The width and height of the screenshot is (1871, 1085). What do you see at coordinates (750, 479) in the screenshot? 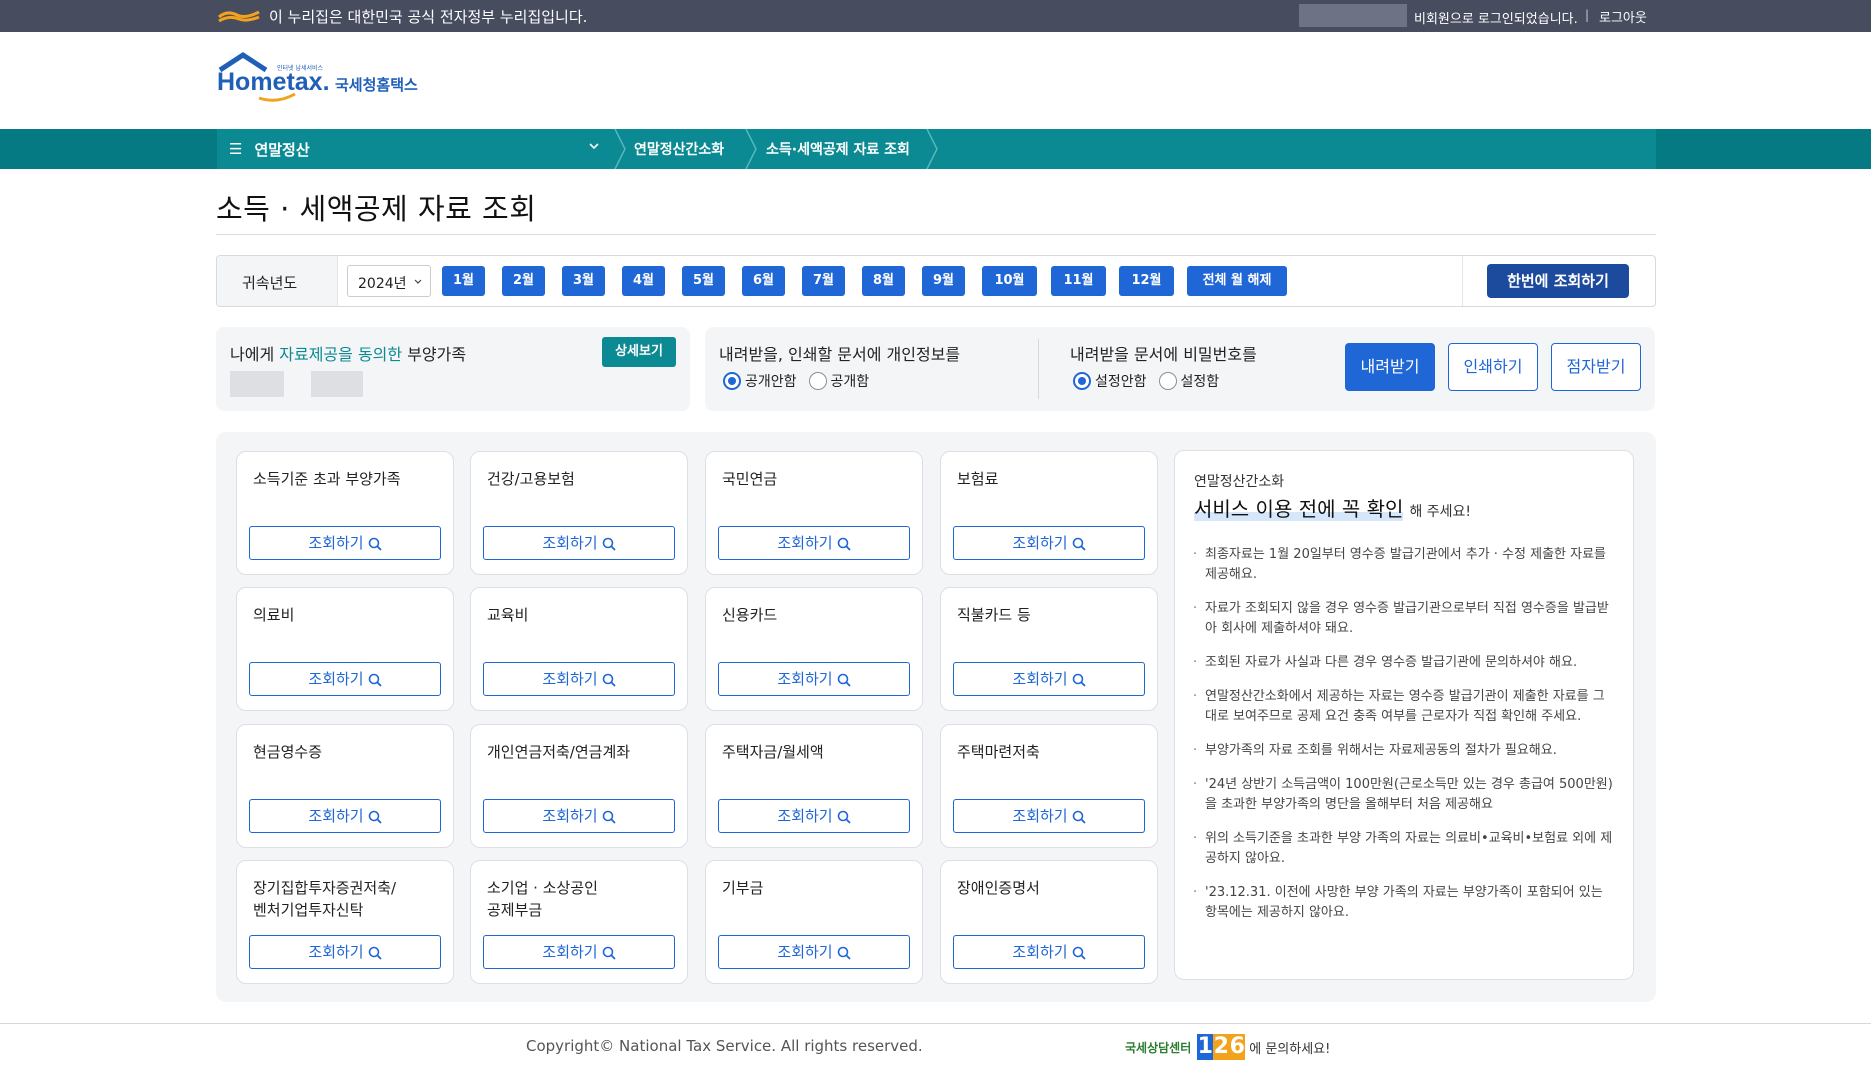
I see `card-title: 국민연금` at bounding box center [750, 479].